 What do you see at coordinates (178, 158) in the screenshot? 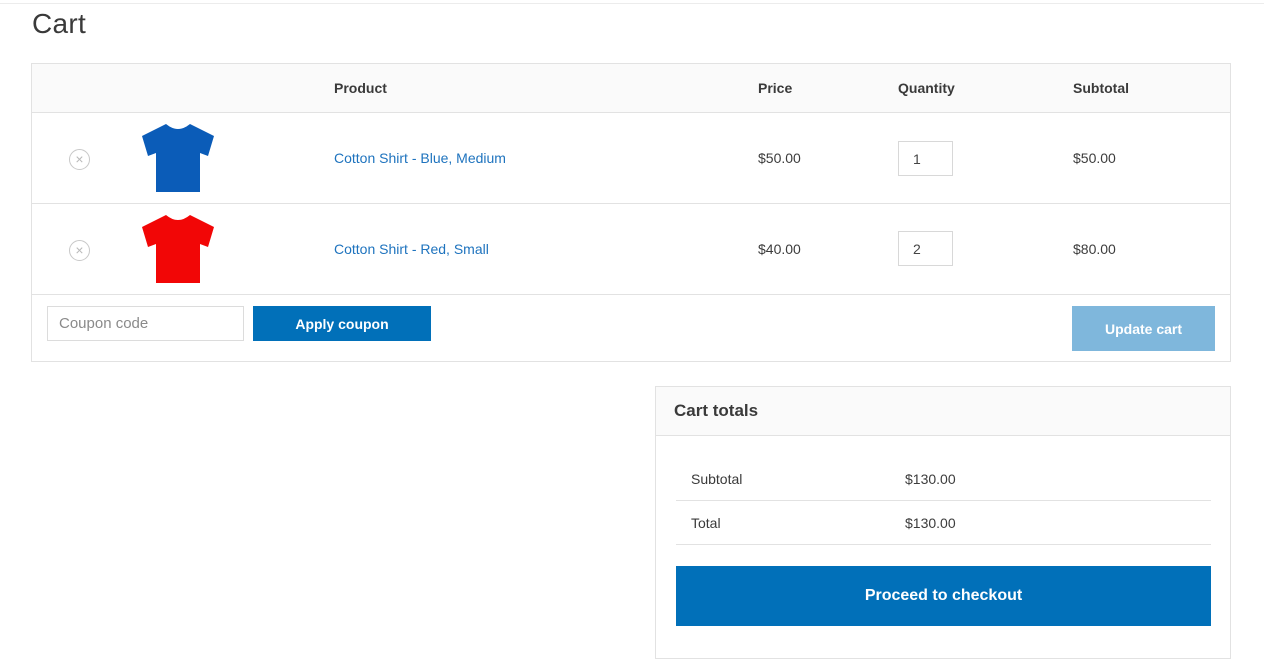
I see `blue-shirt-icon` at bounding box center [178, 158].